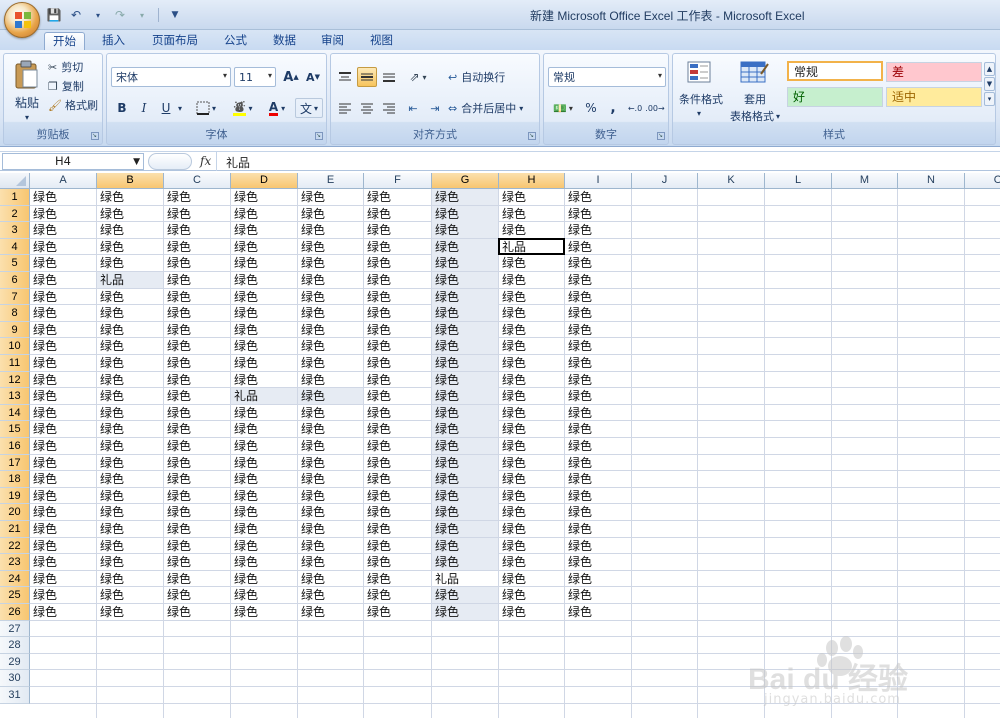 The width and height of the screenshot is (1000, 718). I want to click on customize-toolbar-icon: ▼, so click(175, 15).